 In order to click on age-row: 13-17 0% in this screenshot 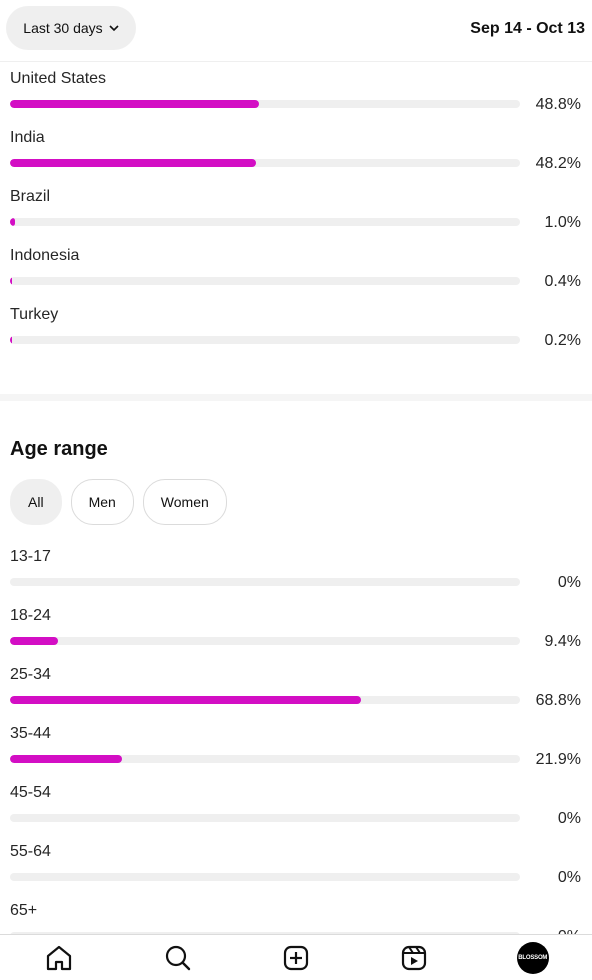, I will do `click(296, 573)`.